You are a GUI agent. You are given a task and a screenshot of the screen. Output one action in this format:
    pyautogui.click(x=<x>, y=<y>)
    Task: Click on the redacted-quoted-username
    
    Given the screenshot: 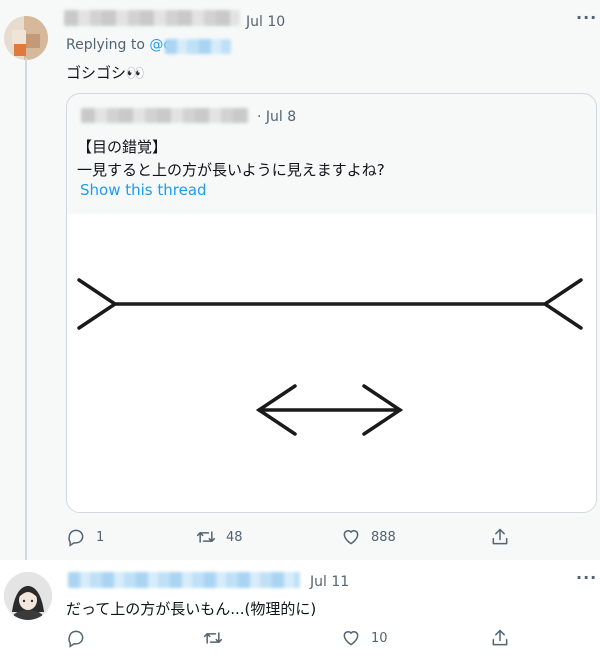 What is the action you would take?
    pyautogui.click(x=165, y=115)
    